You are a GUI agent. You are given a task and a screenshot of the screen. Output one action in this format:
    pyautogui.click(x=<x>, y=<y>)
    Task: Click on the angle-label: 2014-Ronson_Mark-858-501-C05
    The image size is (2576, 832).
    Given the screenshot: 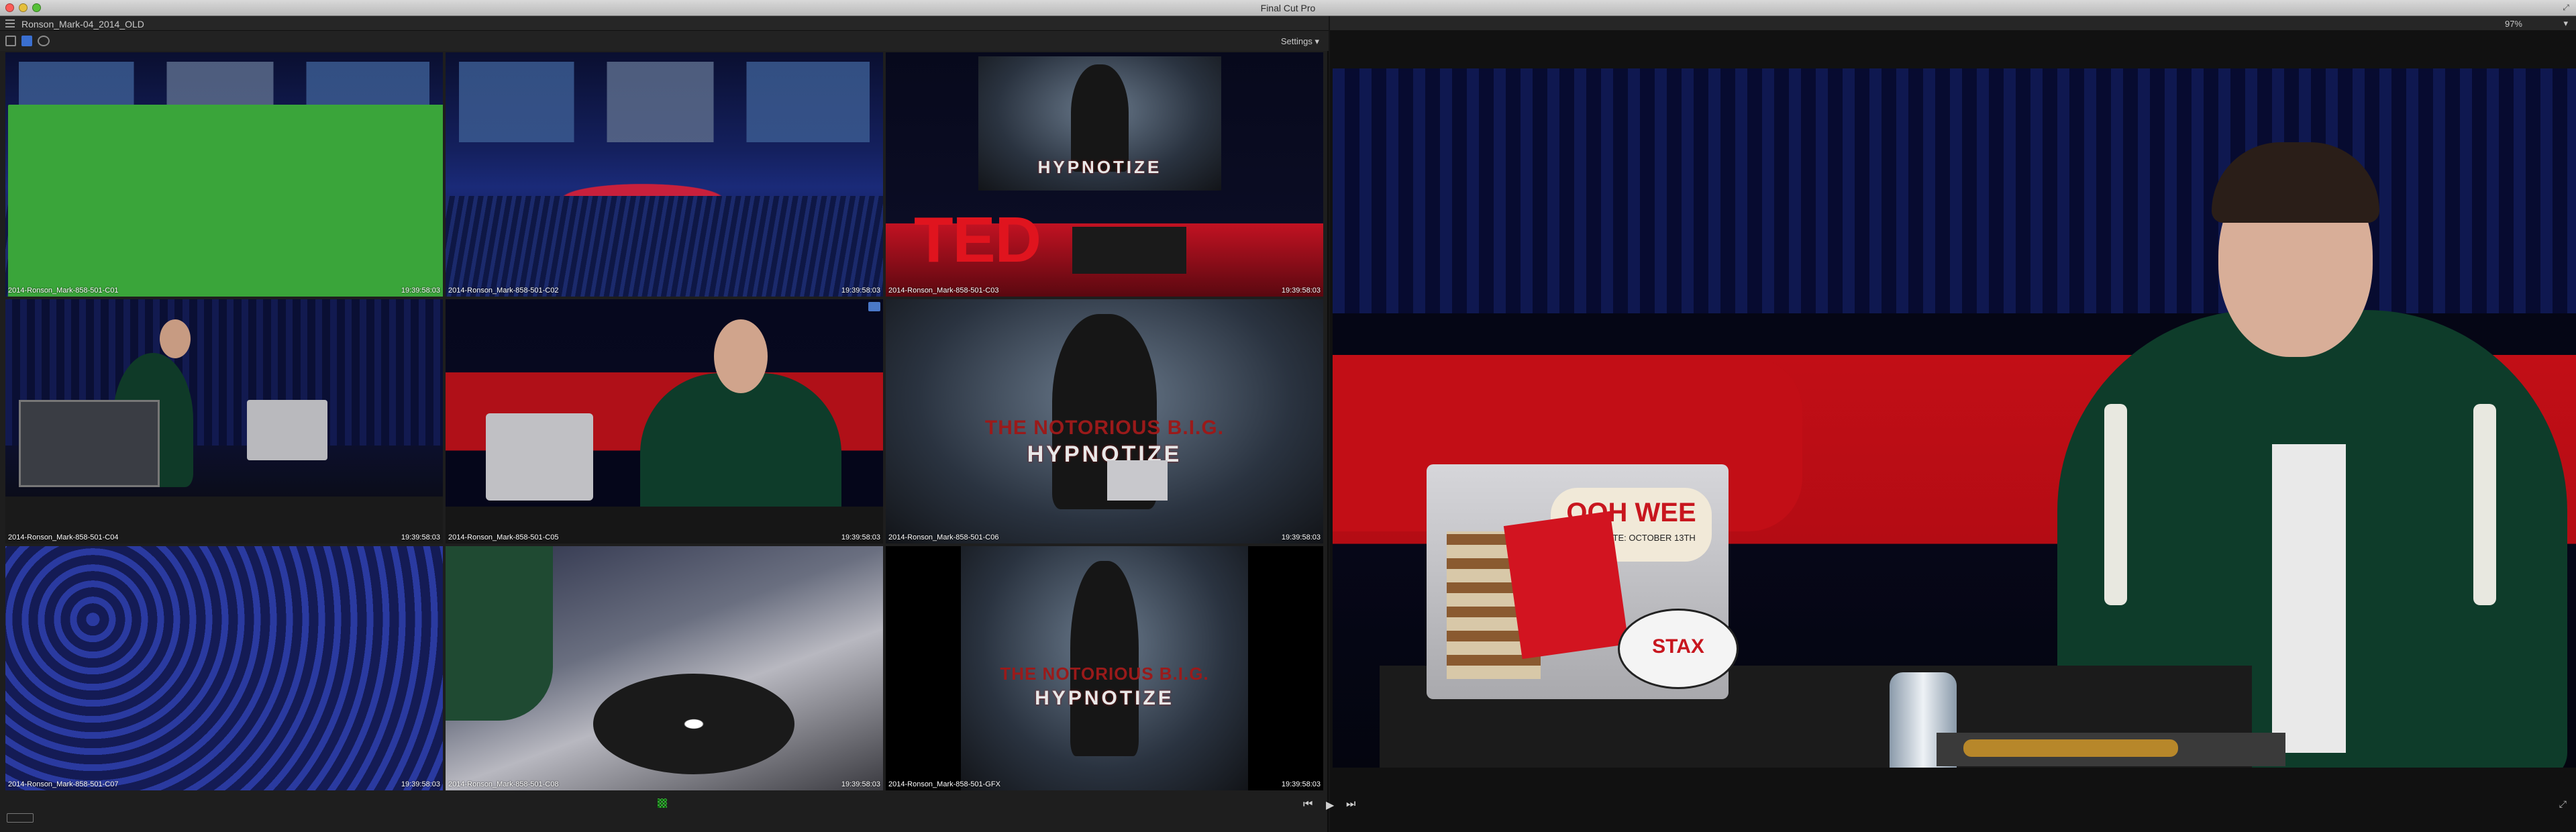 What is the action you would take?
    pyautogui.click(x=503, y=537)
    